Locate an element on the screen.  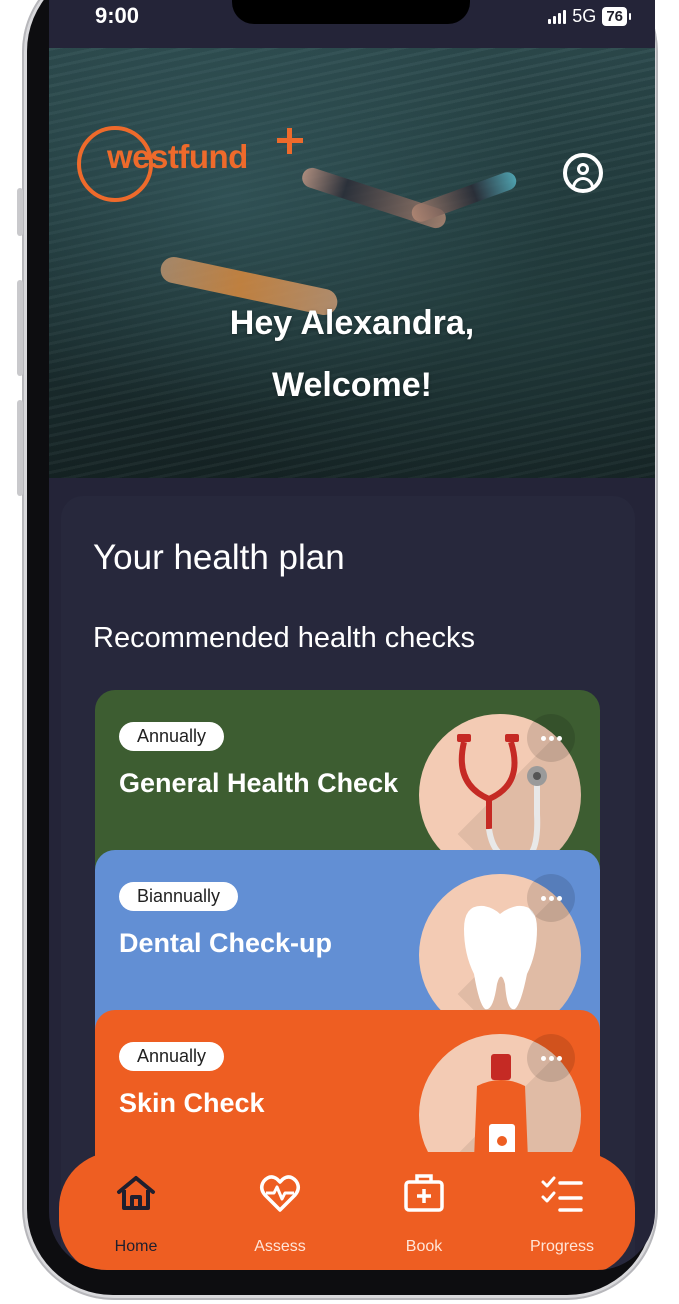
user-circle-icon is located at coordinates (583, 173).